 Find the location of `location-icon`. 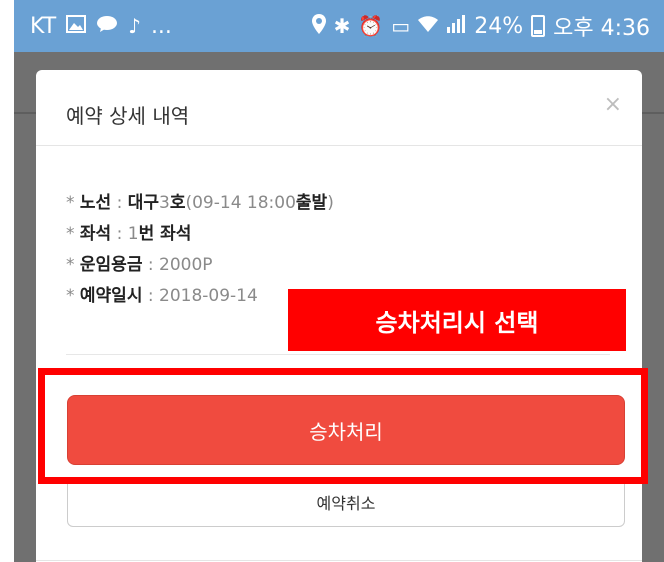

location-icon is located at coordinates (318, 26).